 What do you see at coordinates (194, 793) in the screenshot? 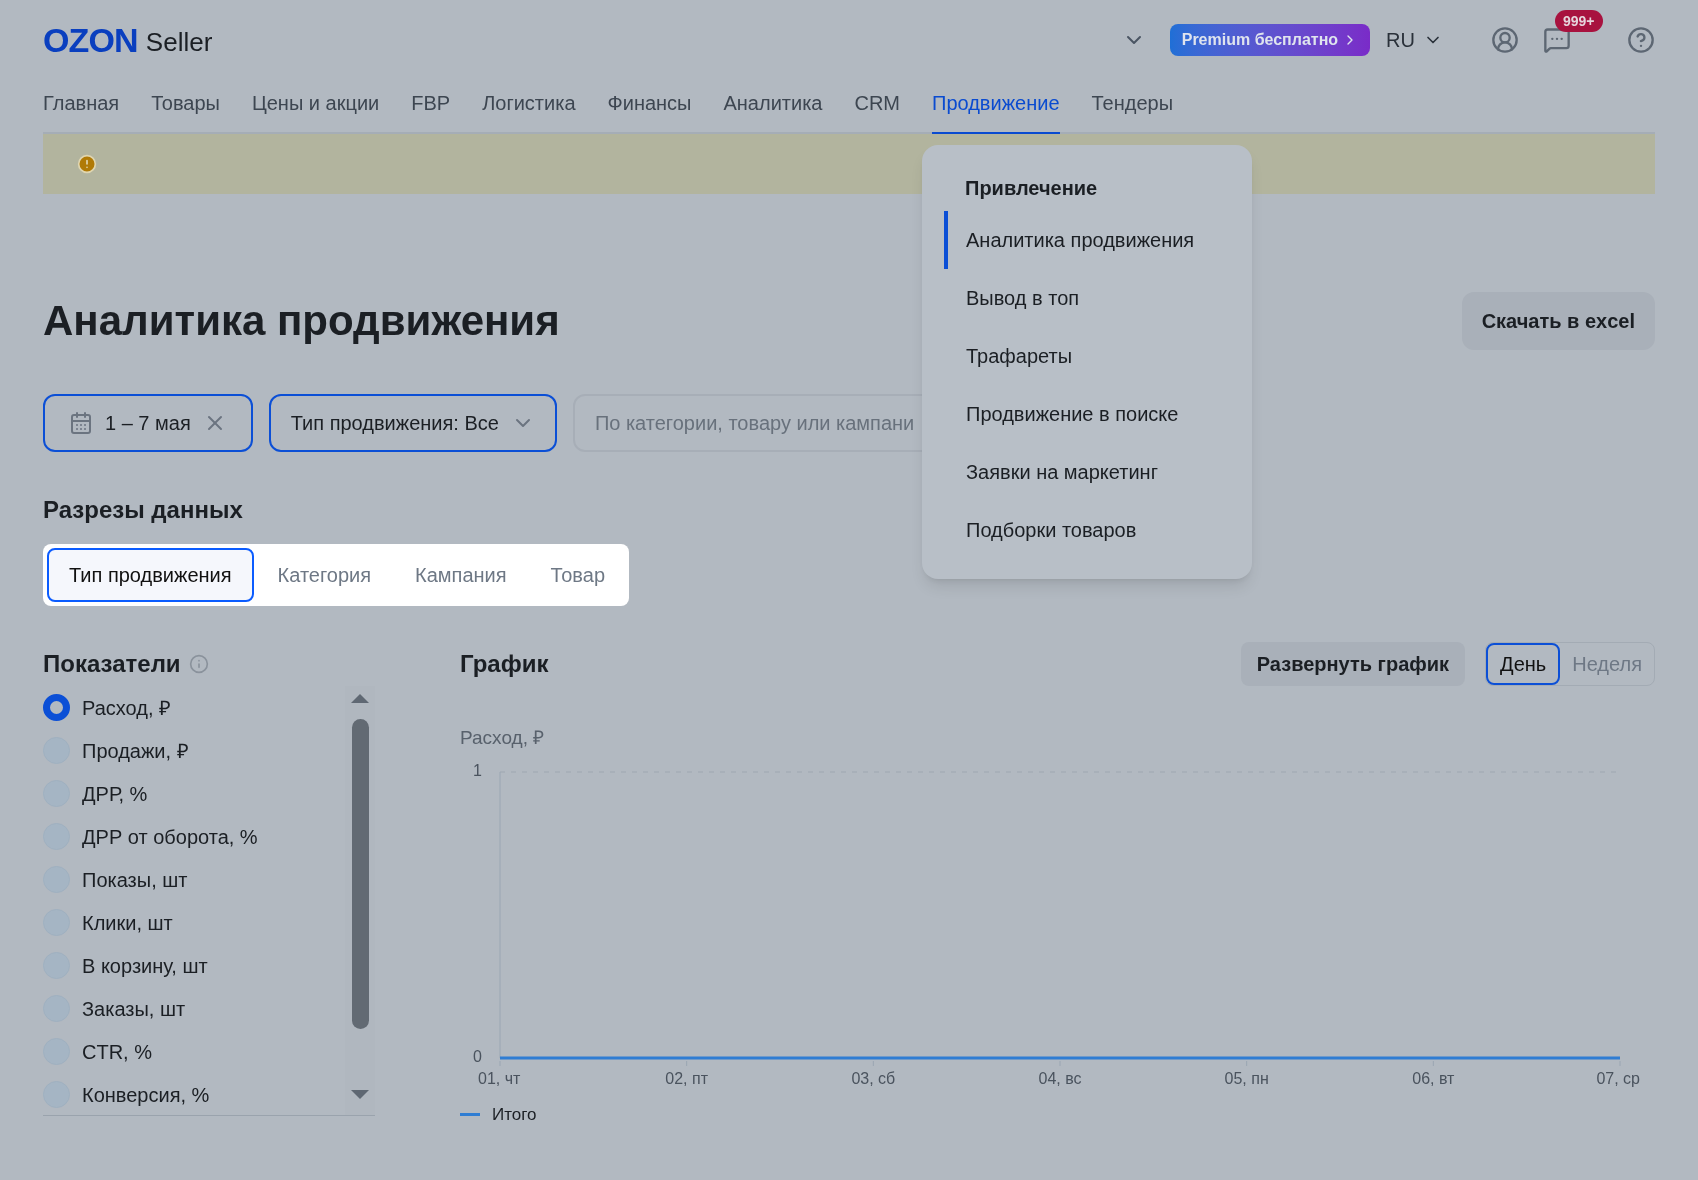
I see `metric-option: ДРР, %` at bounding box center [194, 793].